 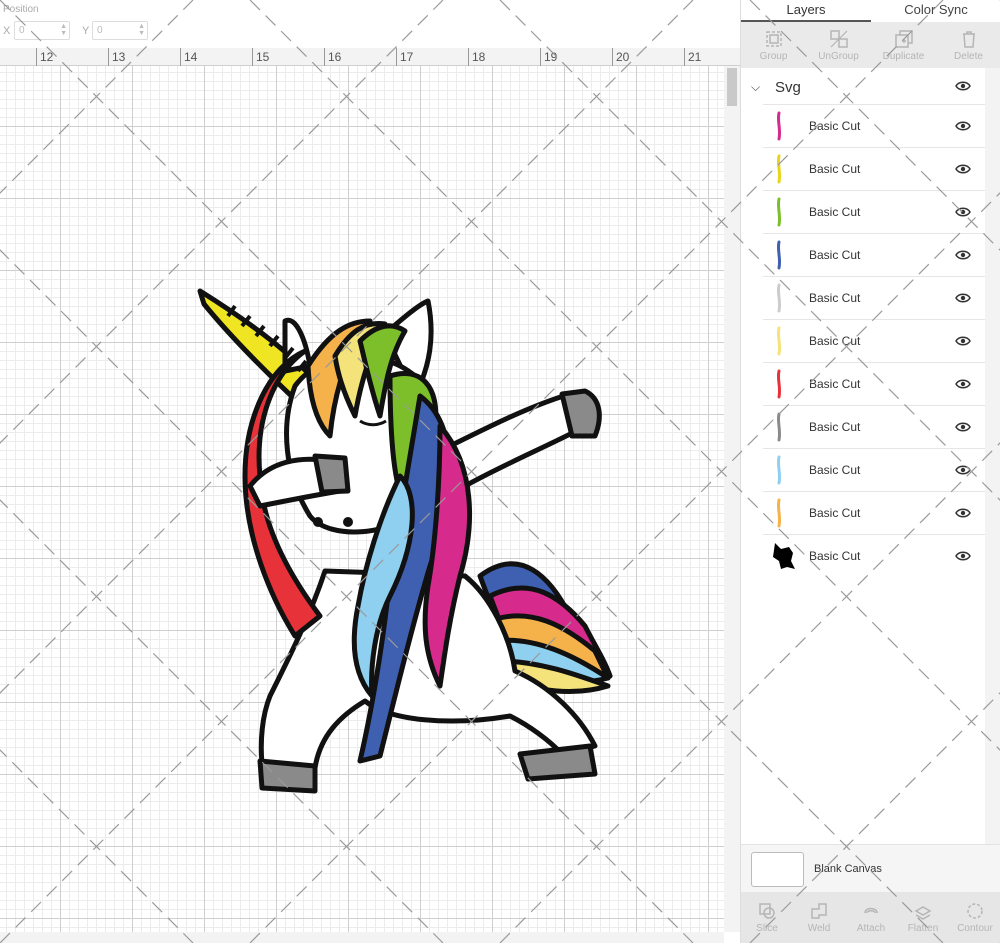 What do you see at coordinates (923, 928) in the screenshot?
I see `tool-label: Flatten` at bounding box center [923, 928].